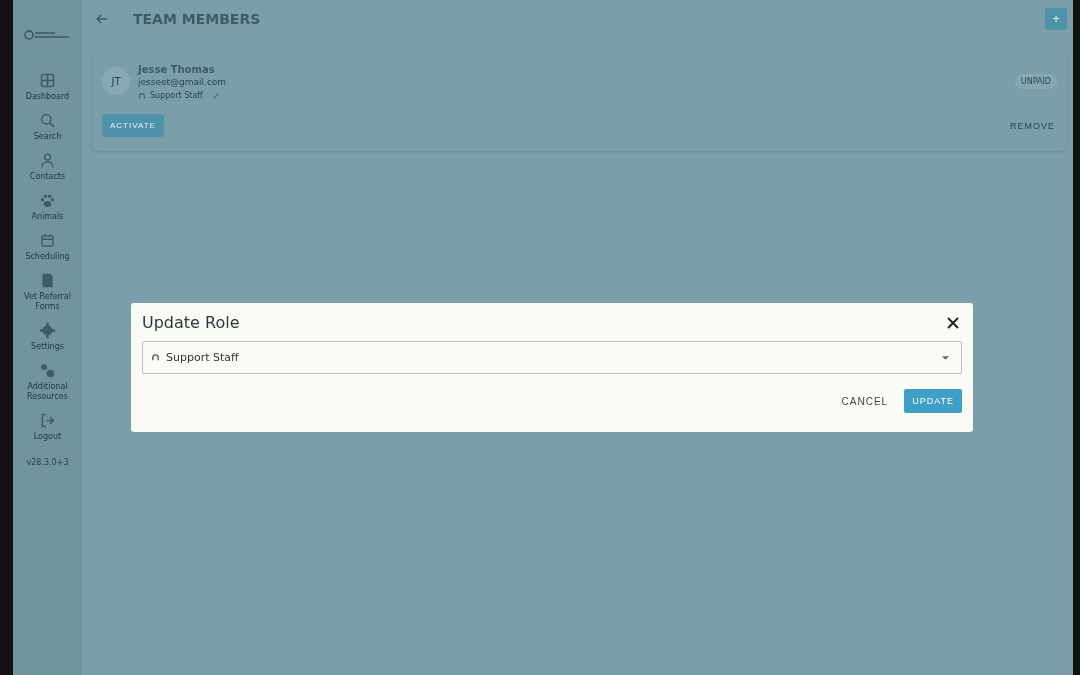 The width and height of the screenshot is (1080, 675). Describe the element at coordinates (47, 420) in the screenshot. I see `logout-icon` at that location.